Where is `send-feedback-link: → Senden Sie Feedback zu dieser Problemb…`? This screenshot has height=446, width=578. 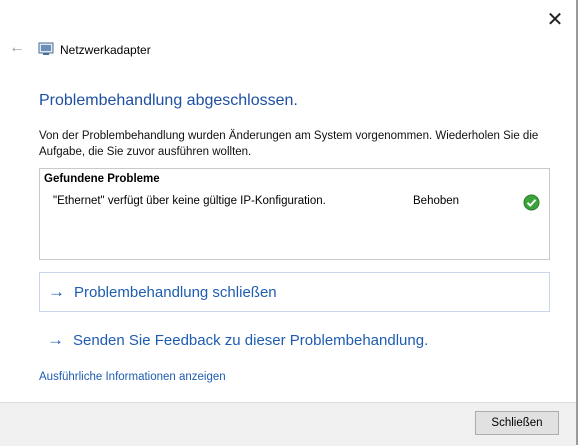
send-feedback-link: → Senden Sie Feedback zu dieser Problemb… is located at coordinates (294, 340).